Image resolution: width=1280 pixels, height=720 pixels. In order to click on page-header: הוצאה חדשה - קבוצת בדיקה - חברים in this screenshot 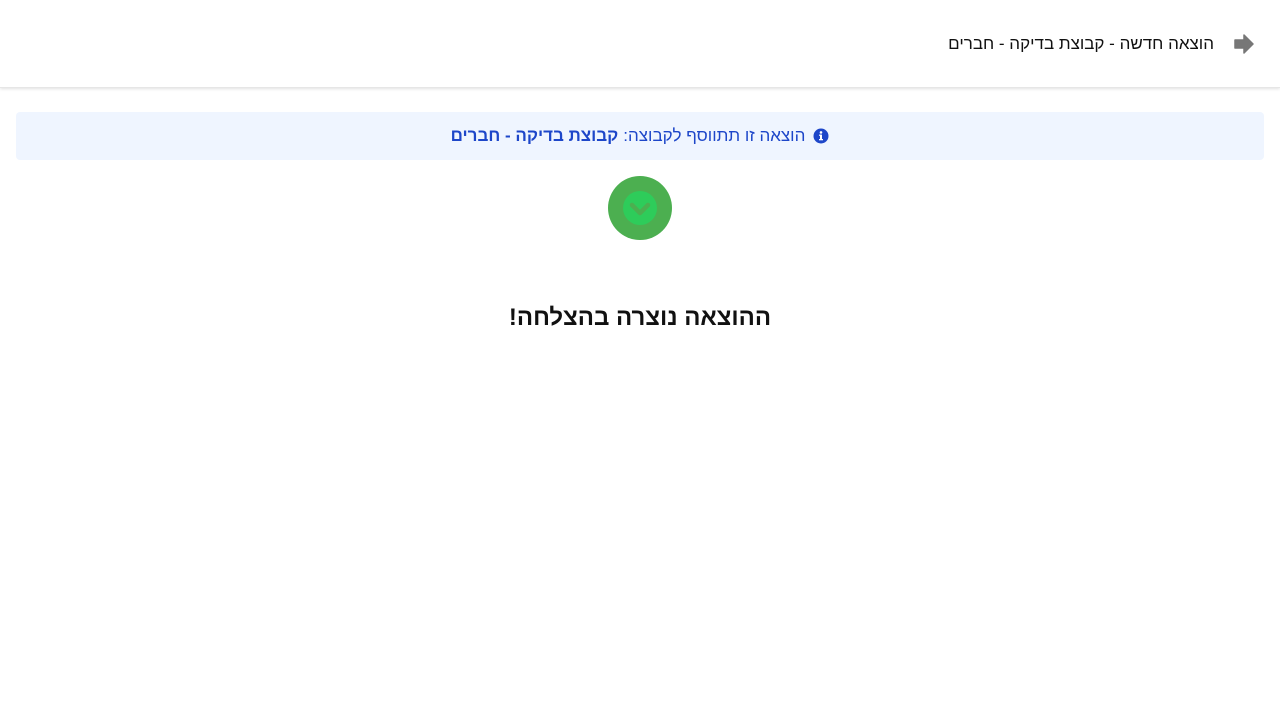, I will do `click(640, 44)`.